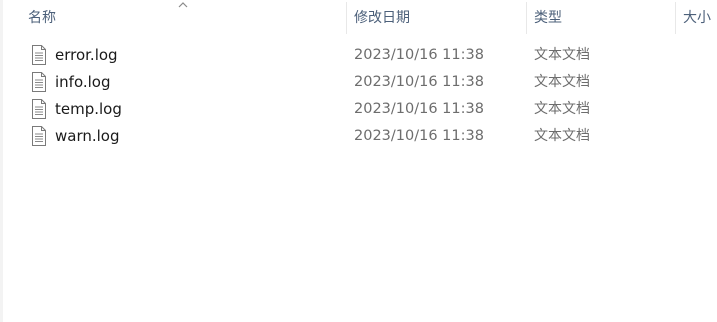  Describe the element at coordinates (83, 82) in the screenshot. I see `file-name: info.log` at that location.